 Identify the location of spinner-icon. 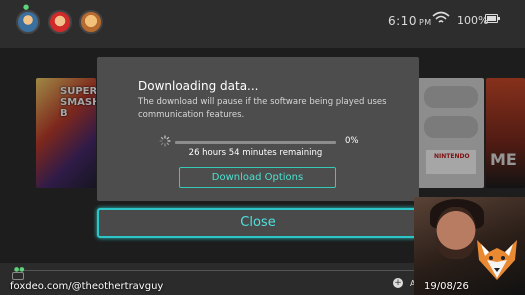
(165, 141).